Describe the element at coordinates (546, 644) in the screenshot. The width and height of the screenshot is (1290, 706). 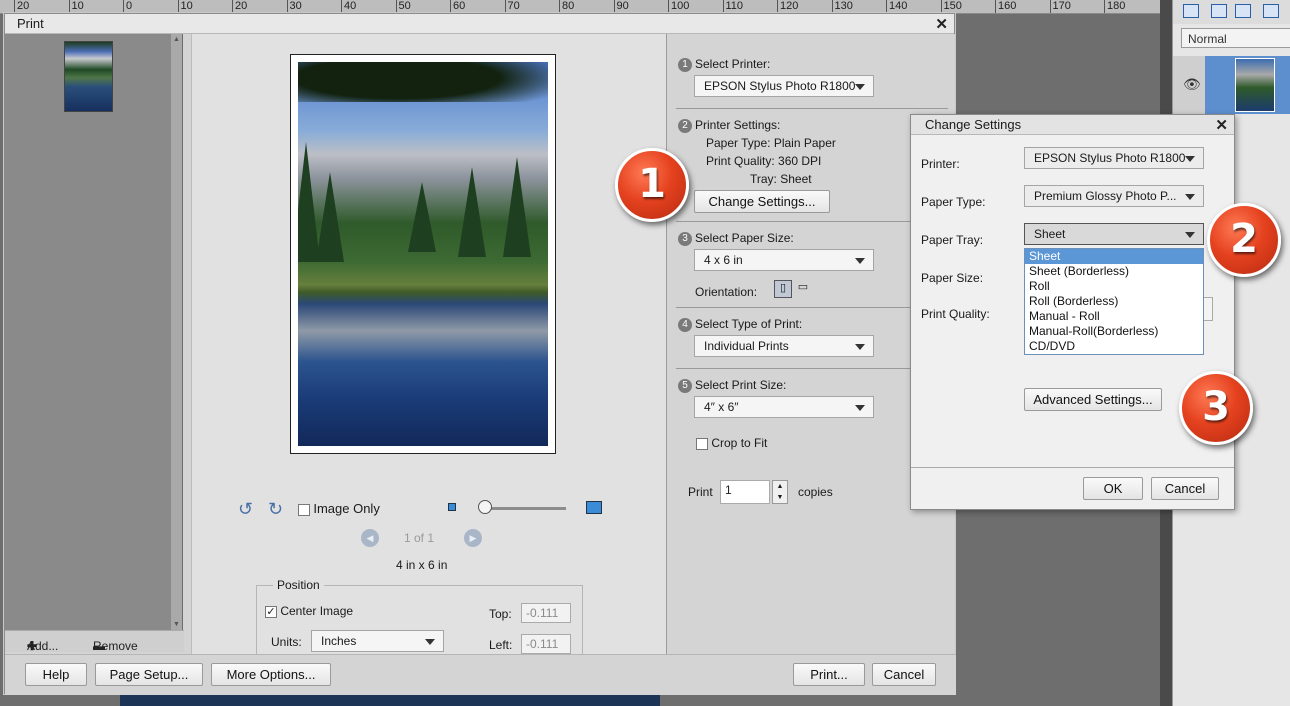
I see `left-offset-field: -0.111` at that location.